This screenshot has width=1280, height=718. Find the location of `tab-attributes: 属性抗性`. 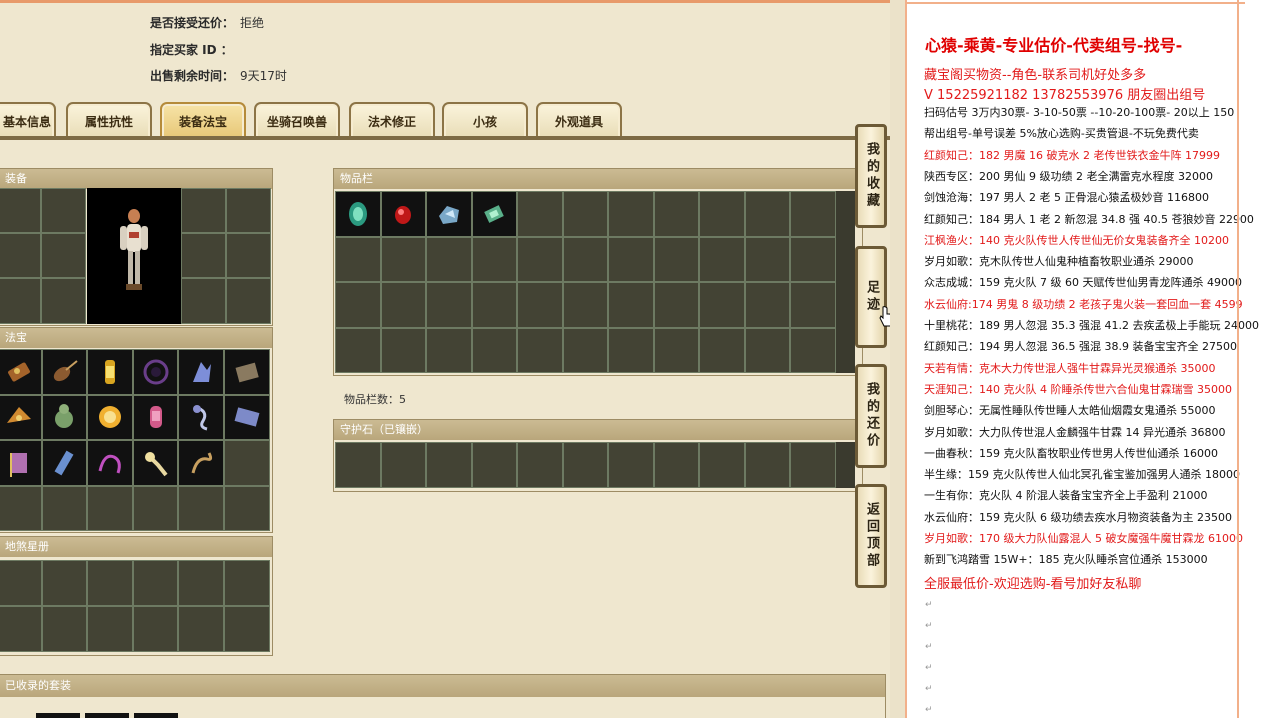

tab-attributes: 属性抗性 is located at coordinates (109, 120).